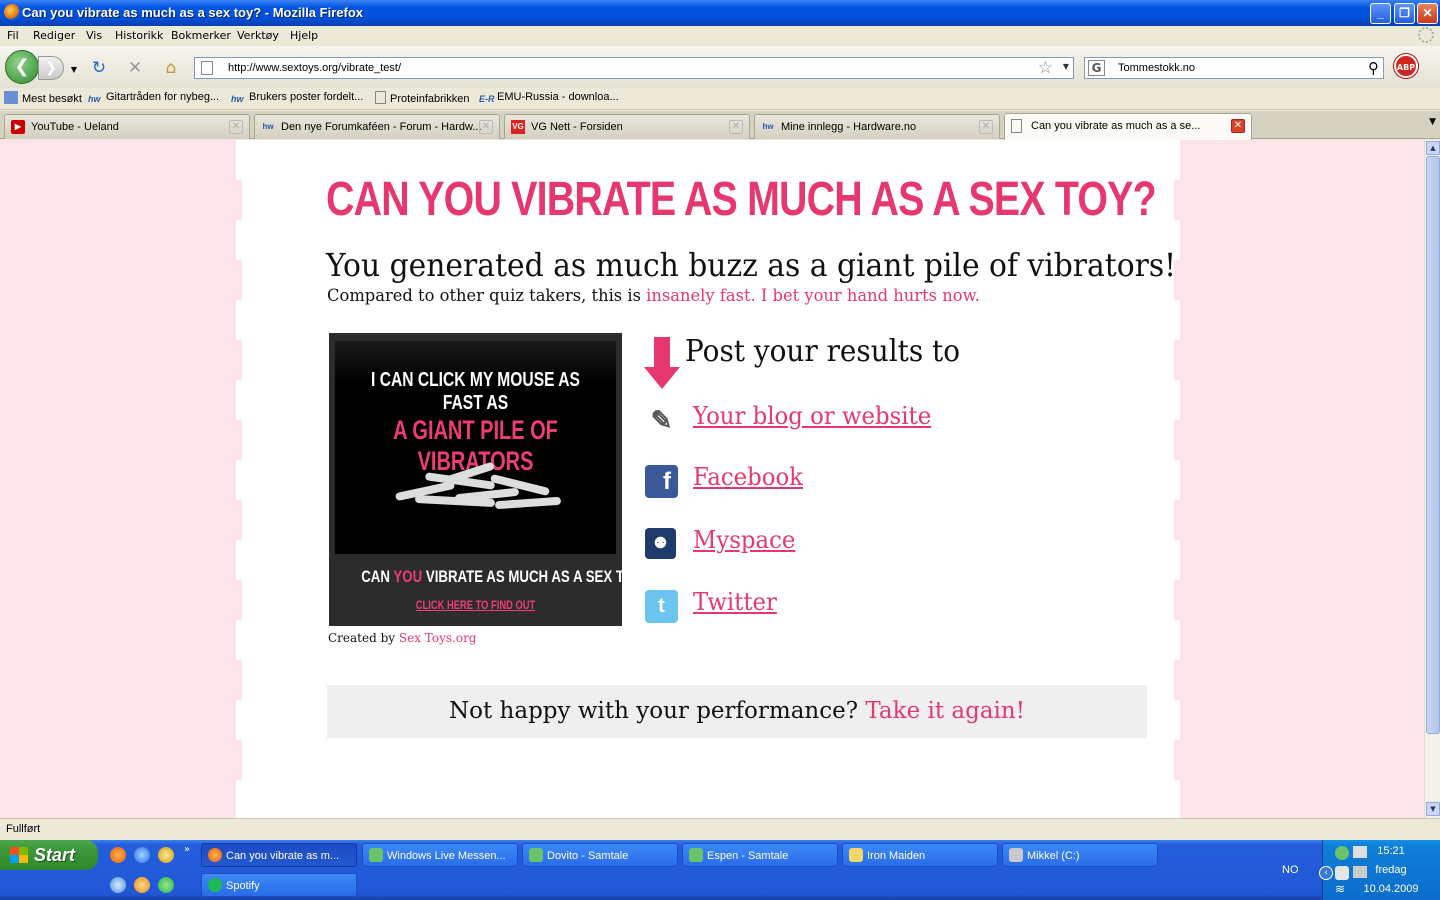  I want to click on tab-vibrate-quiz: Can you vibrate as much as a se... ✕, so click(1128, 126).